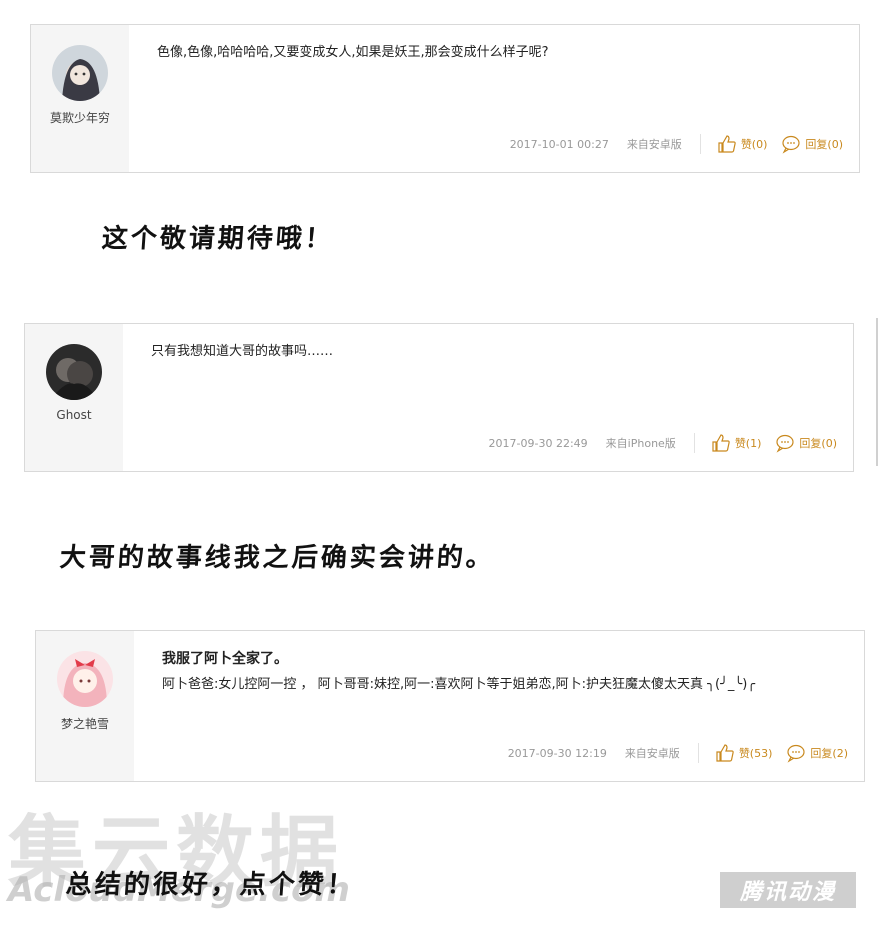 Image resolution: width=880 pixels, height=929 pixels. Describe the element at coordinates (877, 392) in the screenshot. I see `scrollbar` at that location.